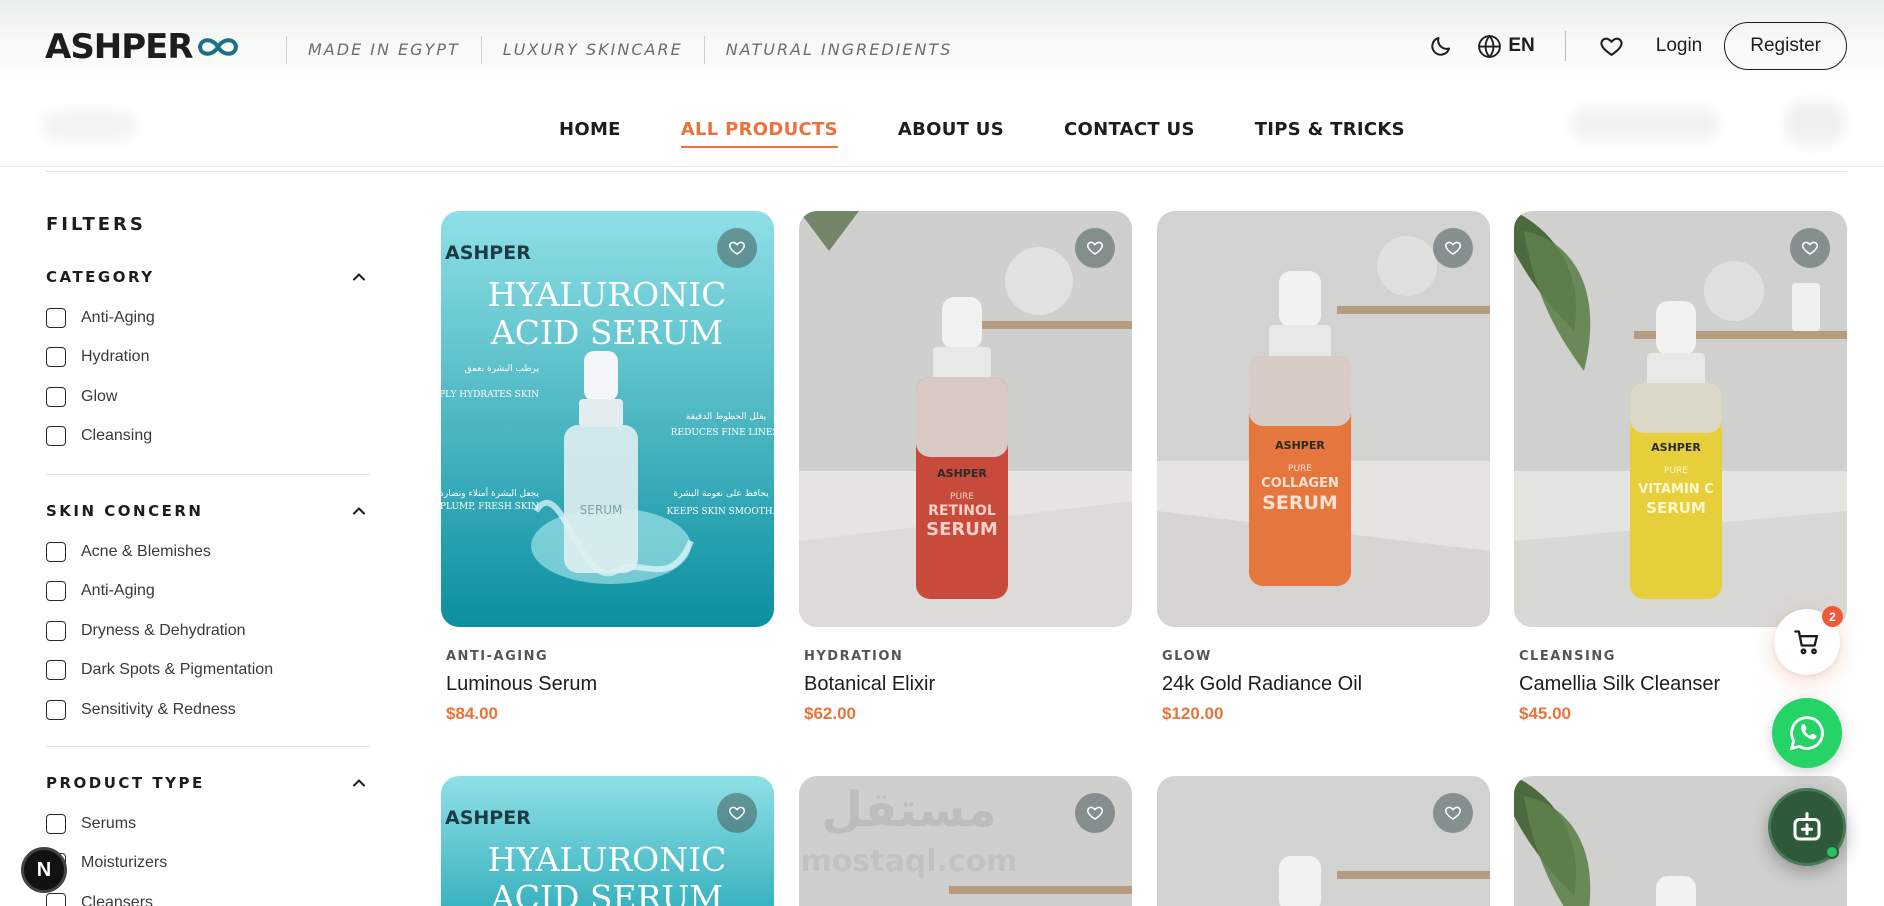  What do you see at coordinates (497, 656) in the screenshot?
I see `product-category: ANTI-AGING` at bounding box center [497, 656].